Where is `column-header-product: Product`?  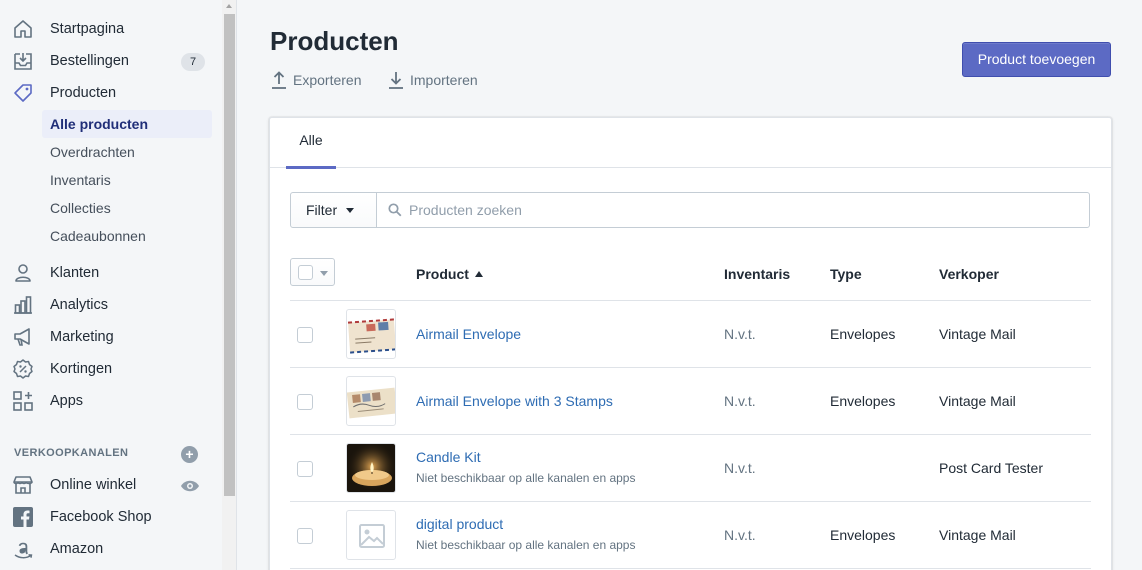
column-header-product: Product is located at coordinates (449, 274).